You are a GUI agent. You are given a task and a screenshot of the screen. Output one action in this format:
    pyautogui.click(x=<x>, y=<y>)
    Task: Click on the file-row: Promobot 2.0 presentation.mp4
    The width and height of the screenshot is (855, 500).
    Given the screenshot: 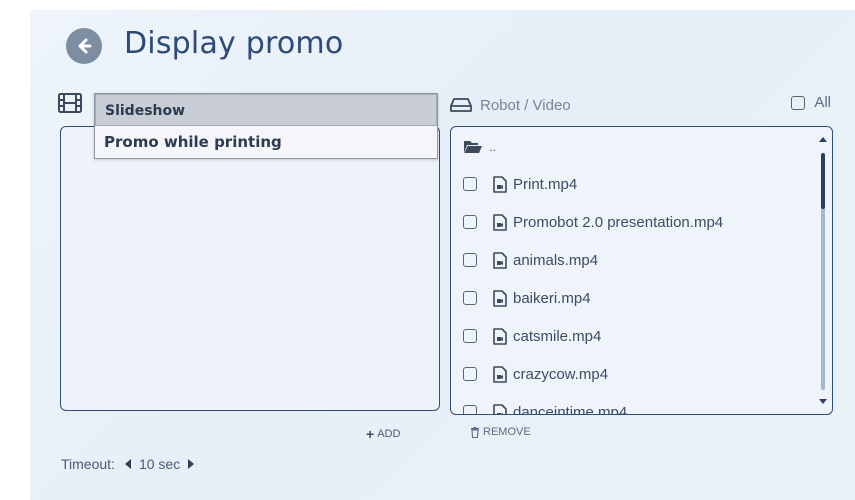 What is the action you would take?
    pyautogui.click(x=593, y=222)
    